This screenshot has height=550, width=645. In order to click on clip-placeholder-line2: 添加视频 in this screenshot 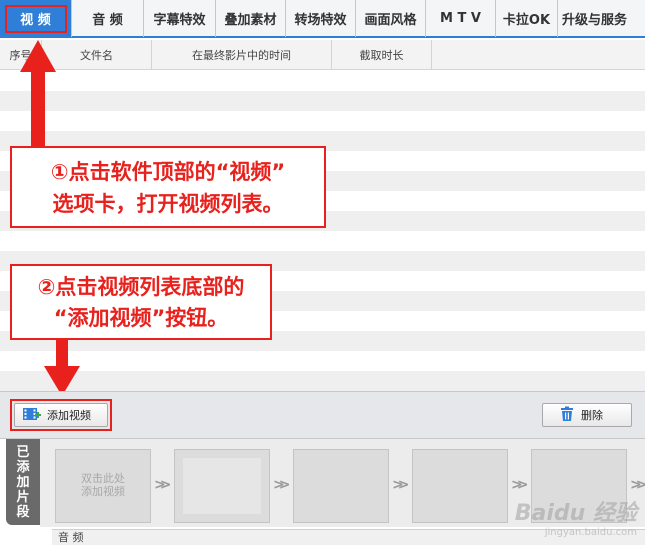, I will do `click(103, 491)`.